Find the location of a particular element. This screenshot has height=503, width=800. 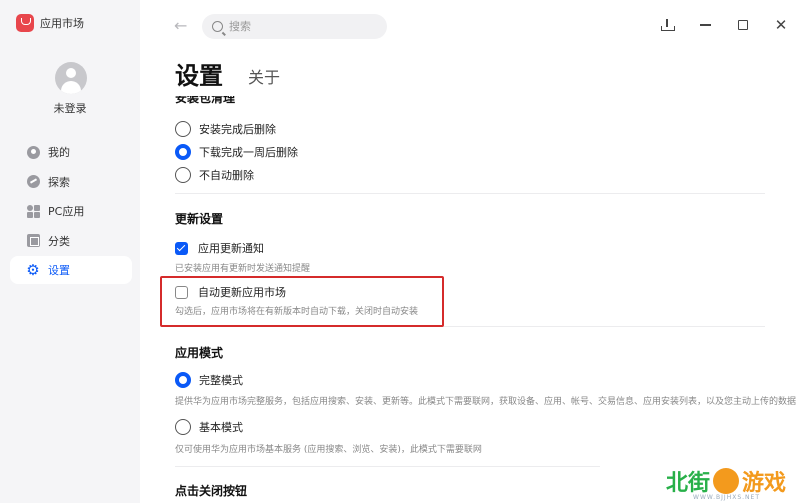

login-status: 未登录 is located at coordinates (70, 108).